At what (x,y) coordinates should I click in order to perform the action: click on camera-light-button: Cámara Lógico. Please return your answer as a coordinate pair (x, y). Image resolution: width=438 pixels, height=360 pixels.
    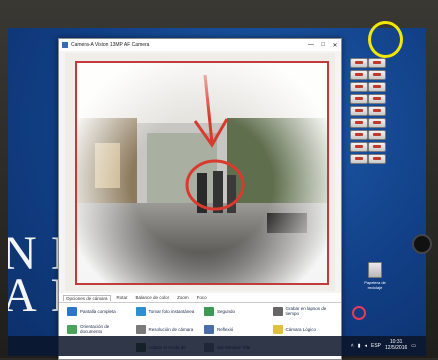
    Looking at the image, I should click on (305, 329).